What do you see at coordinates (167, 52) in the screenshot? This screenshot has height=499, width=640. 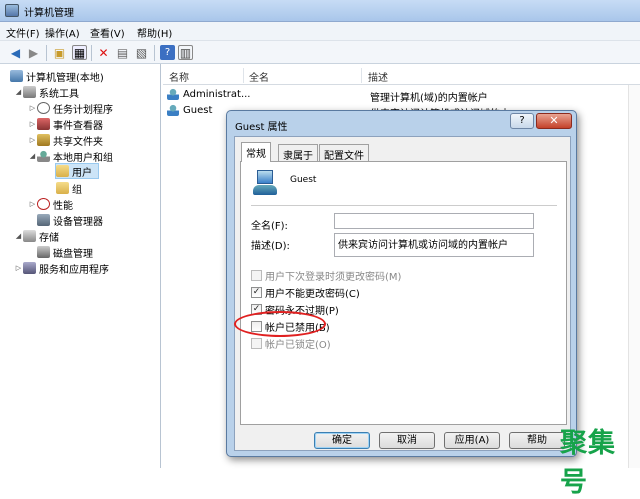 I see `help-icon: ?` at bounding box center [167, 52].